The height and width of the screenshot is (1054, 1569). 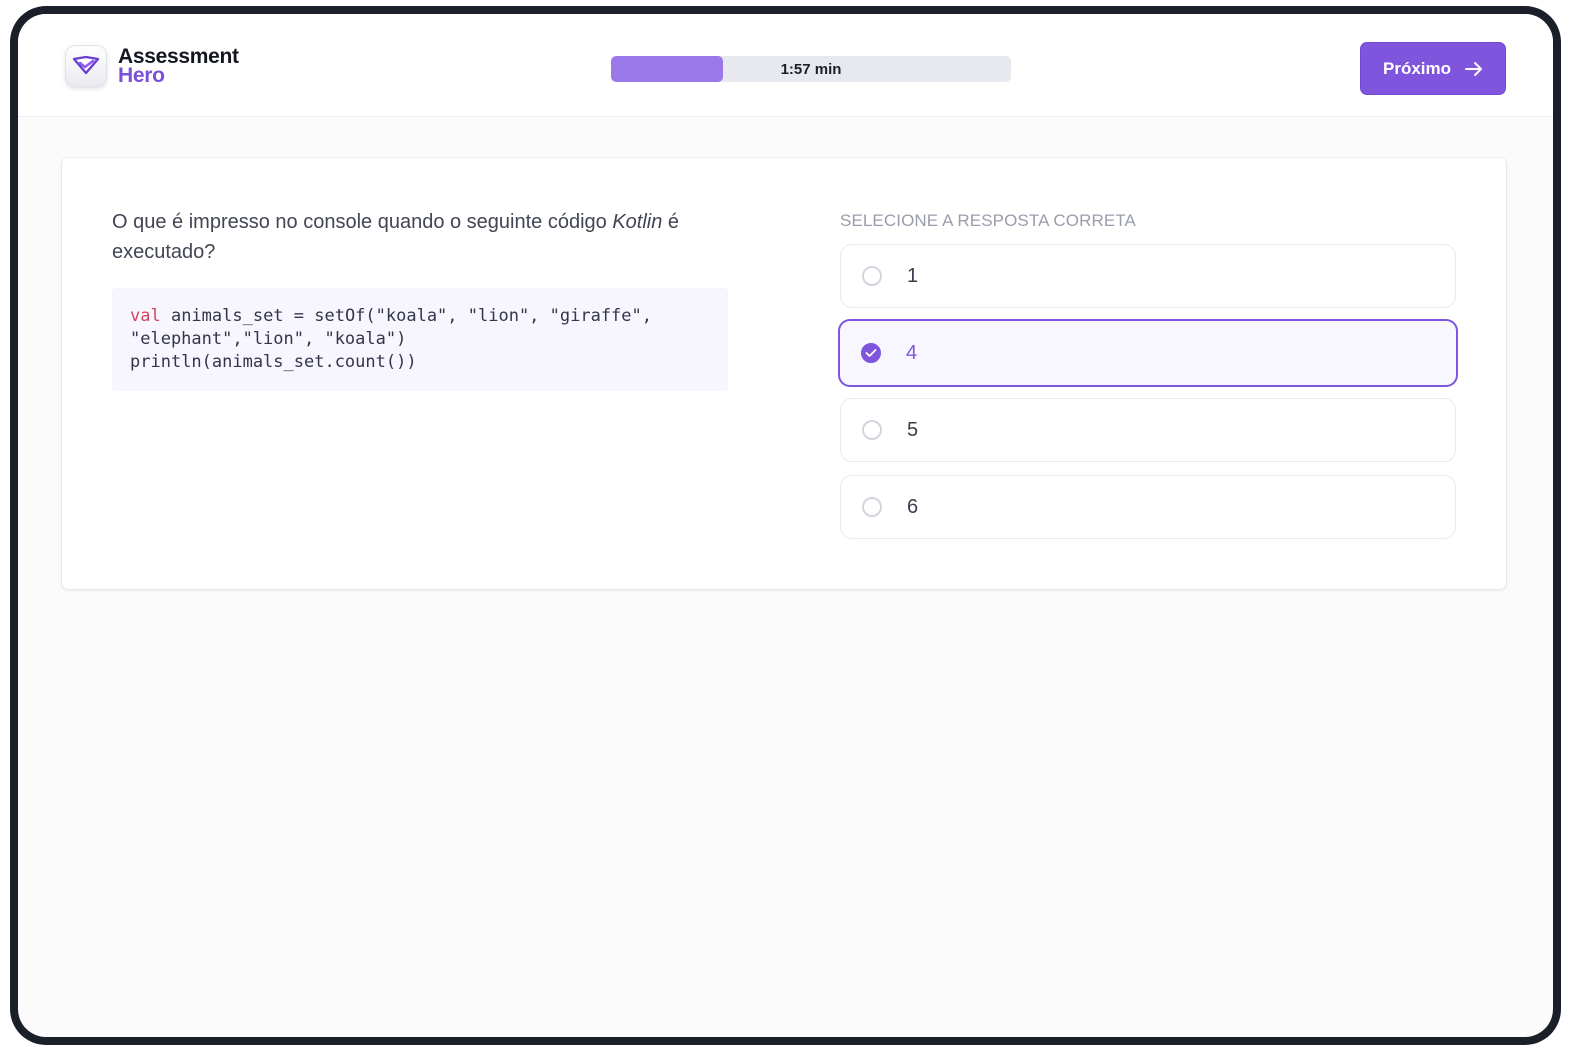 What do you see at coordinates (1148, 276) in the screenshot?
I see `answer-option-1: 1` at bounding box center [1148, 276].